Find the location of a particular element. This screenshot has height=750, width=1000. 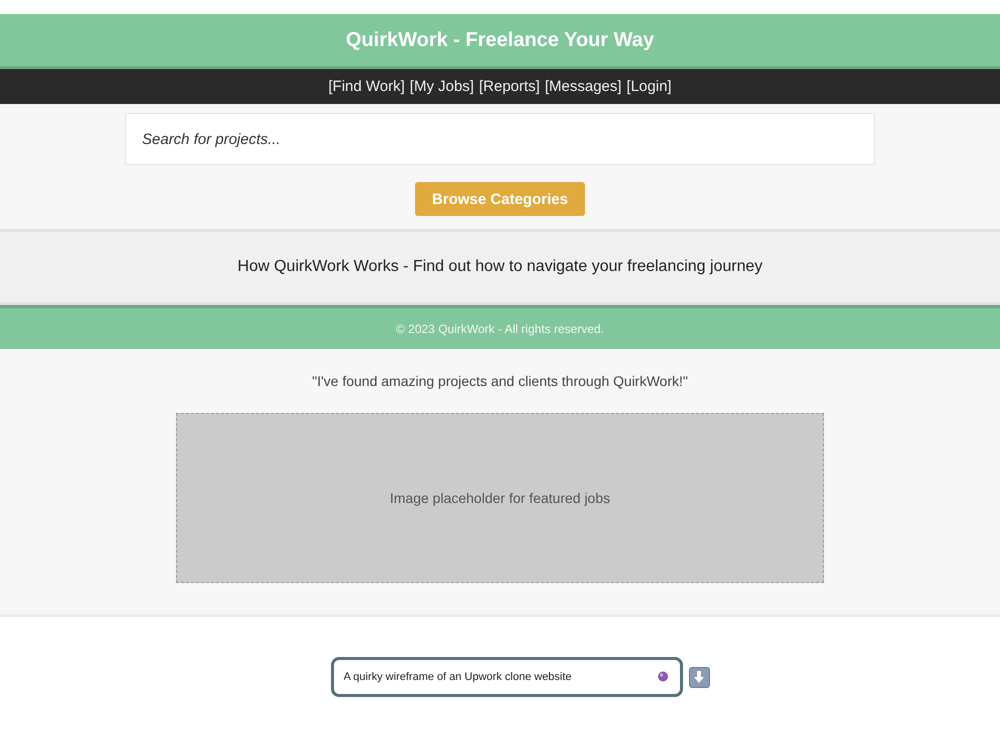

download-button is located at coordinates (699, 677).